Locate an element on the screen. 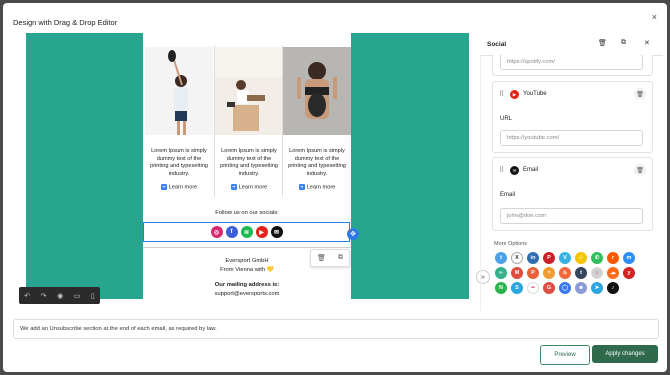 The height and width of the screenshot is (375, 670). flickr-icon: •• is located at coordinates (533, 288).